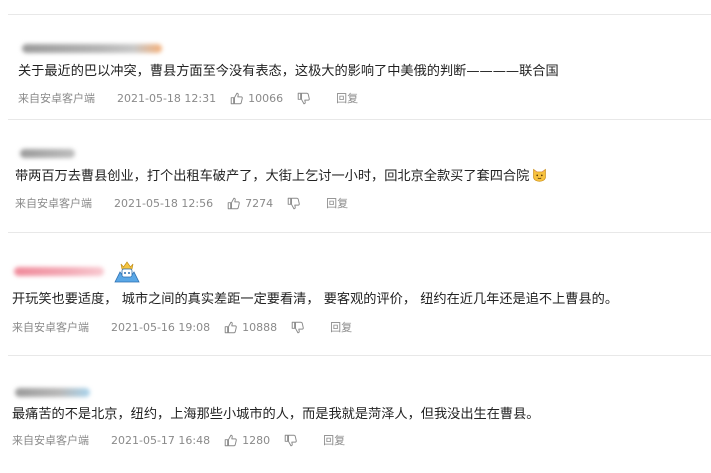 This screenshot has height=473, width=711. What do you see at coordinates (266, 98) in the screenshot?
I see `like-count: 10066` at bounding box center [266, 98].